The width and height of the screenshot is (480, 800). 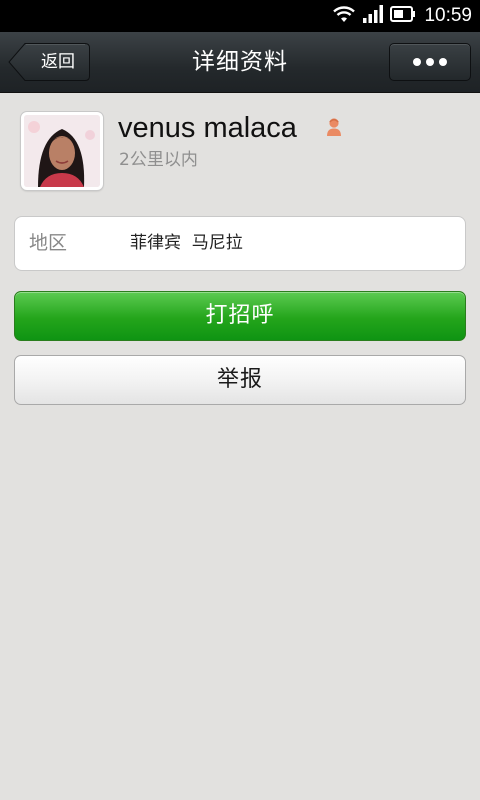 I want to click on page-title: 详细资料, so click(x=240, y=62).